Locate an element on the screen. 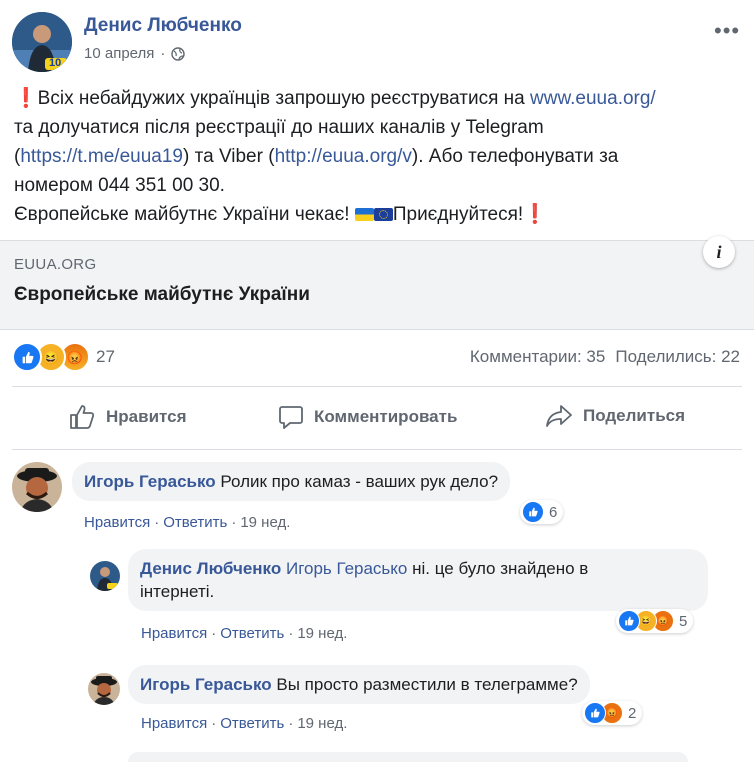  reply-author-avatar is located at coordinates (105, 576).